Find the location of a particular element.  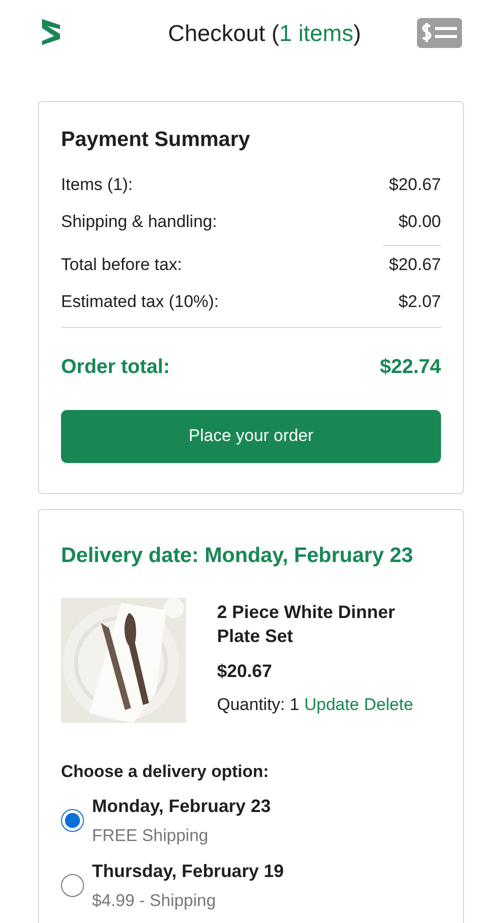

section-title: Payment Summary is located at coordinates (156, 140).